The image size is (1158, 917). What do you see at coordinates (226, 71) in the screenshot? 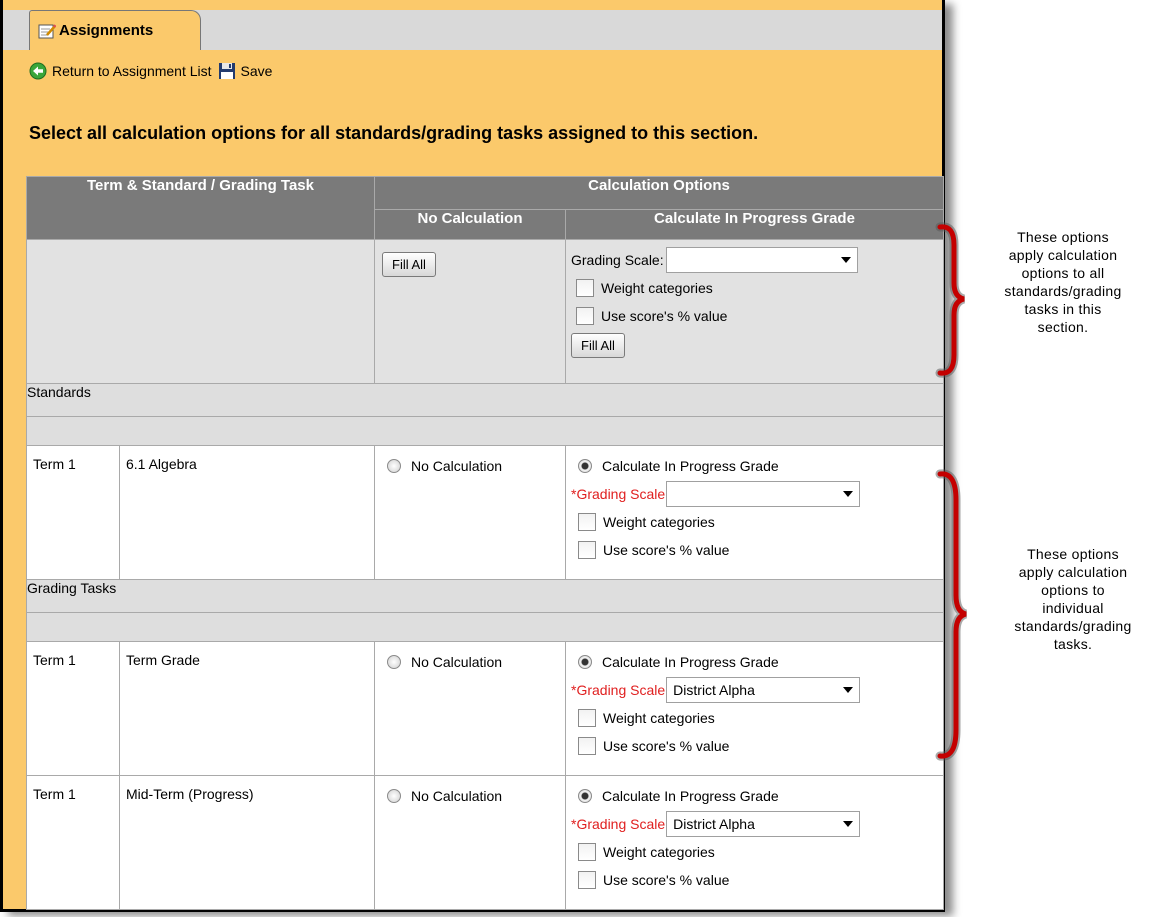
I see `floppy-disk-icon` at bounding box center [226, 71].